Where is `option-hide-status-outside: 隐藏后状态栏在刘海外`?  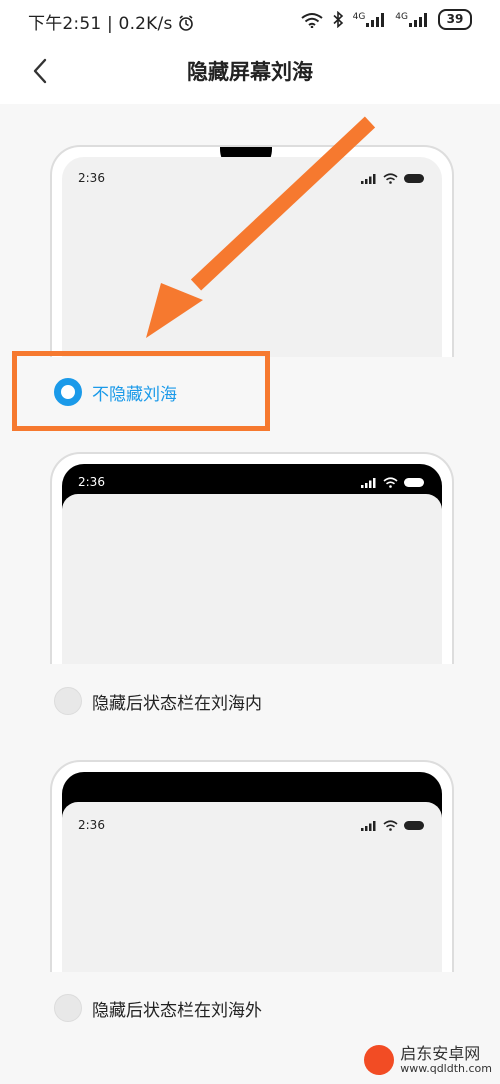 option-hide-status-outside: 隐藏后状态栏在刘海外 is located at coordinates (158, 1008).